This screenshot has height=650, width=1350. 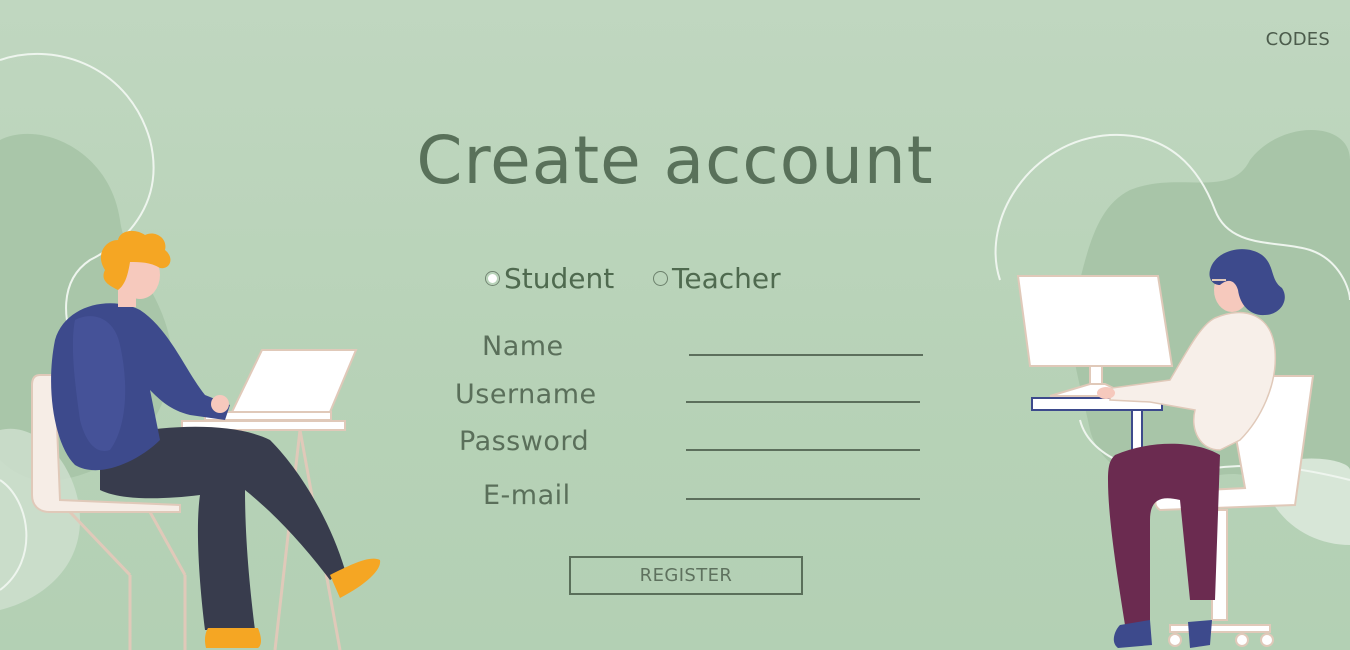 What do you see at coordinates (1292, 39) in the screenshot?
I see `codes-link: CODES` at bounding box center [1292, 39].